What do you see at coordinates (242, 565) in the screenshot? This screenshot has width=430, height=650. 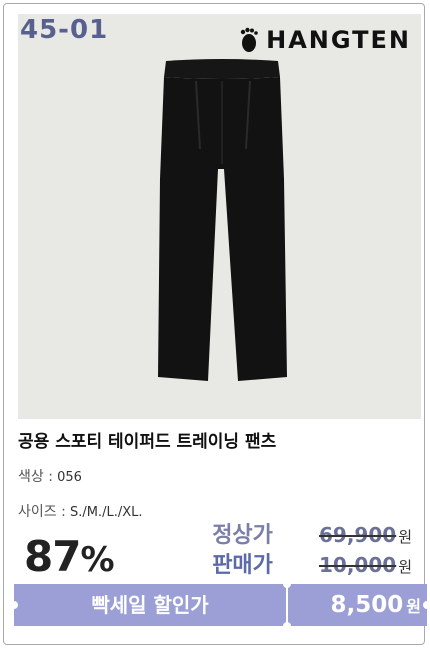 I see `sale-price-label: 판매가` at bounding box center [242, 565].